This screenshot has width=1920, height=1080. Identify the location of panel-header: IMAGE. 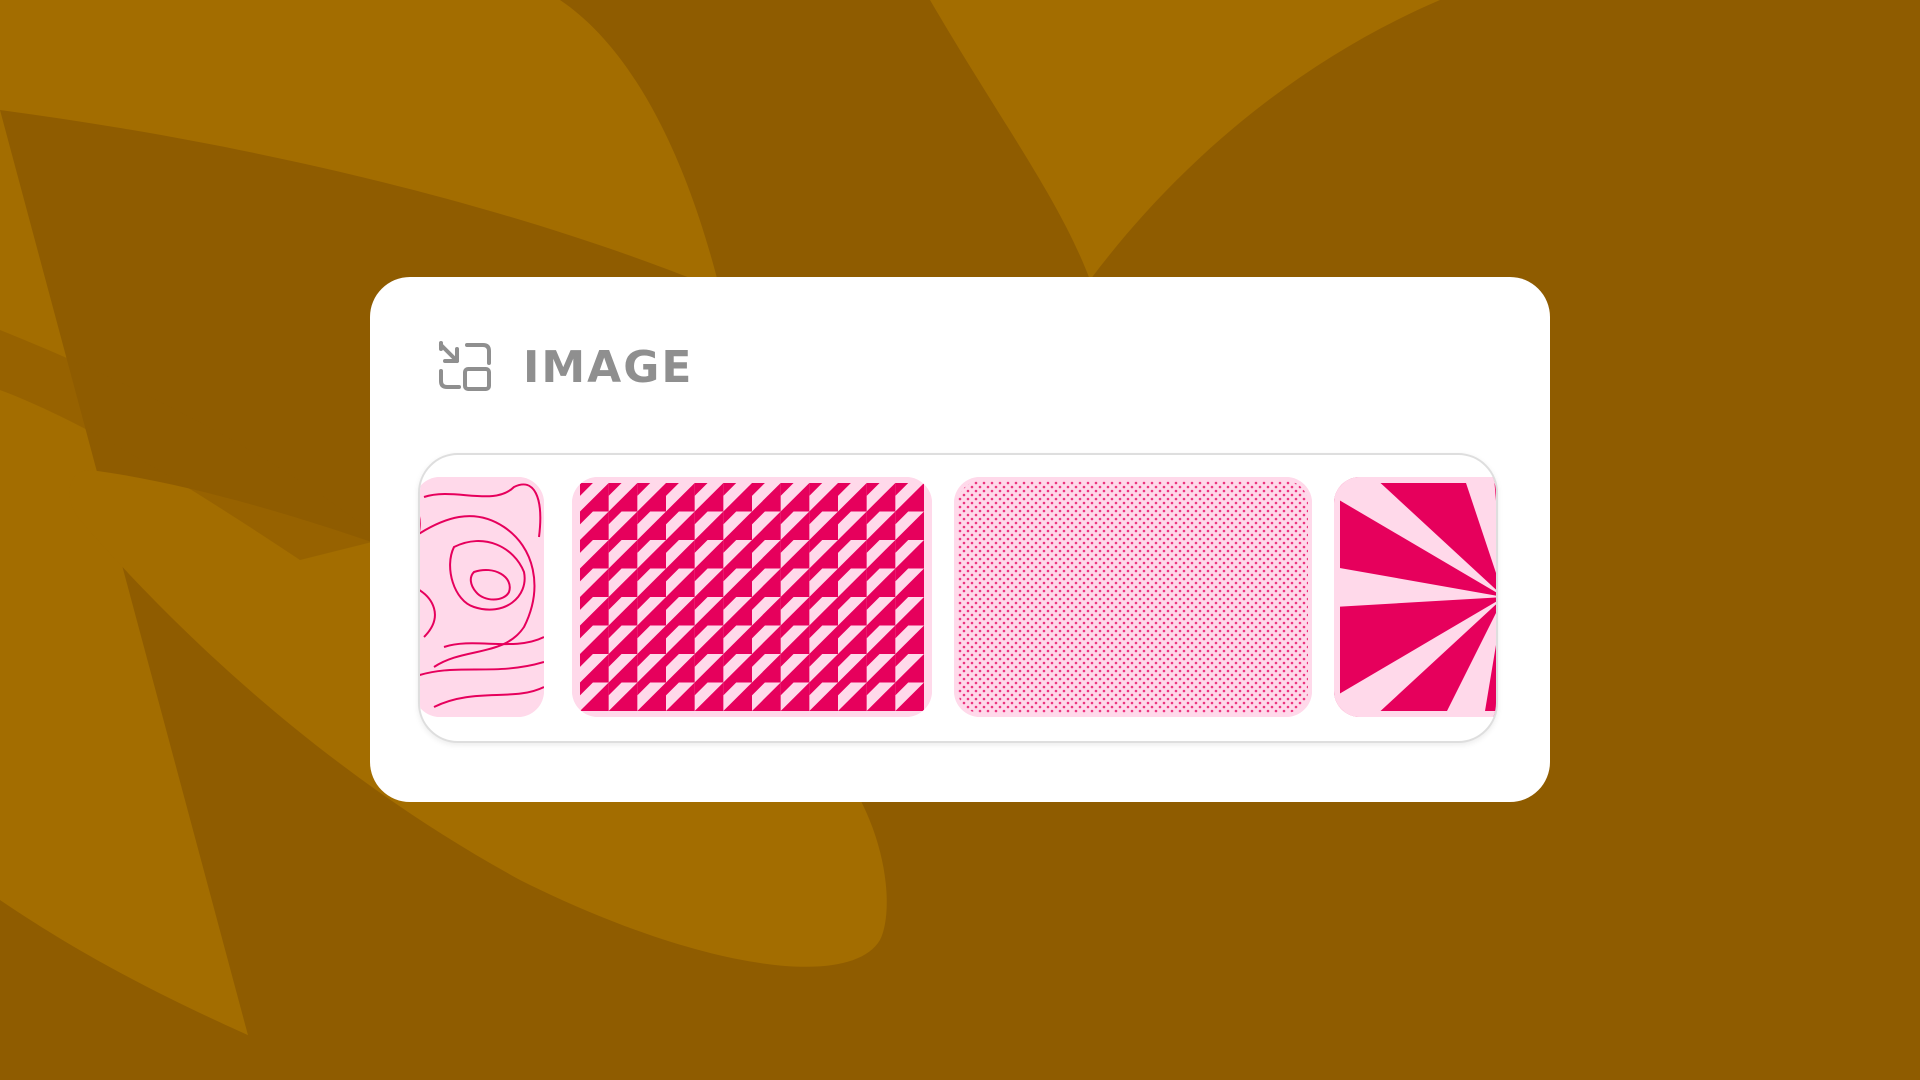
(565, 367).